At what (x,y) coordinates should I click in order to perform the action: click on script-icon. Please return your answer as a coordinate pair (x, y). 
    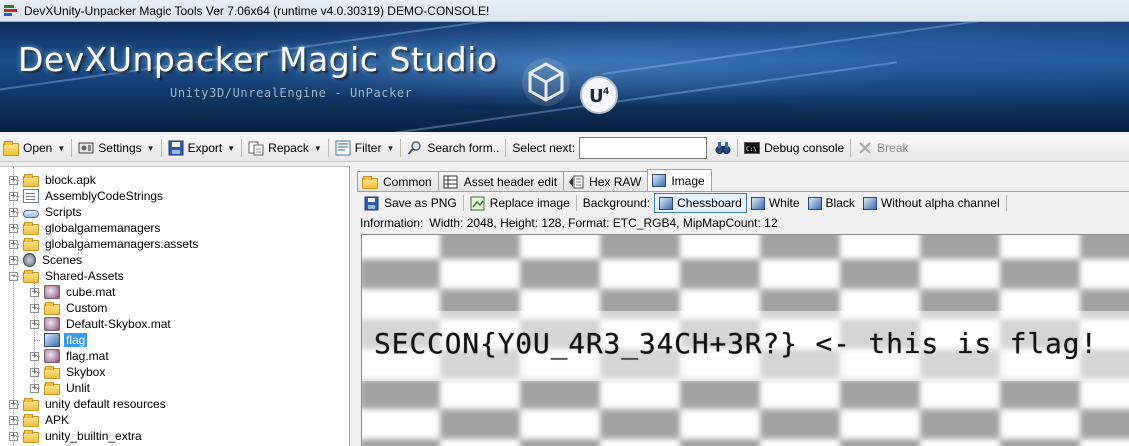
    Looking at the image, I should click on (31, 213).